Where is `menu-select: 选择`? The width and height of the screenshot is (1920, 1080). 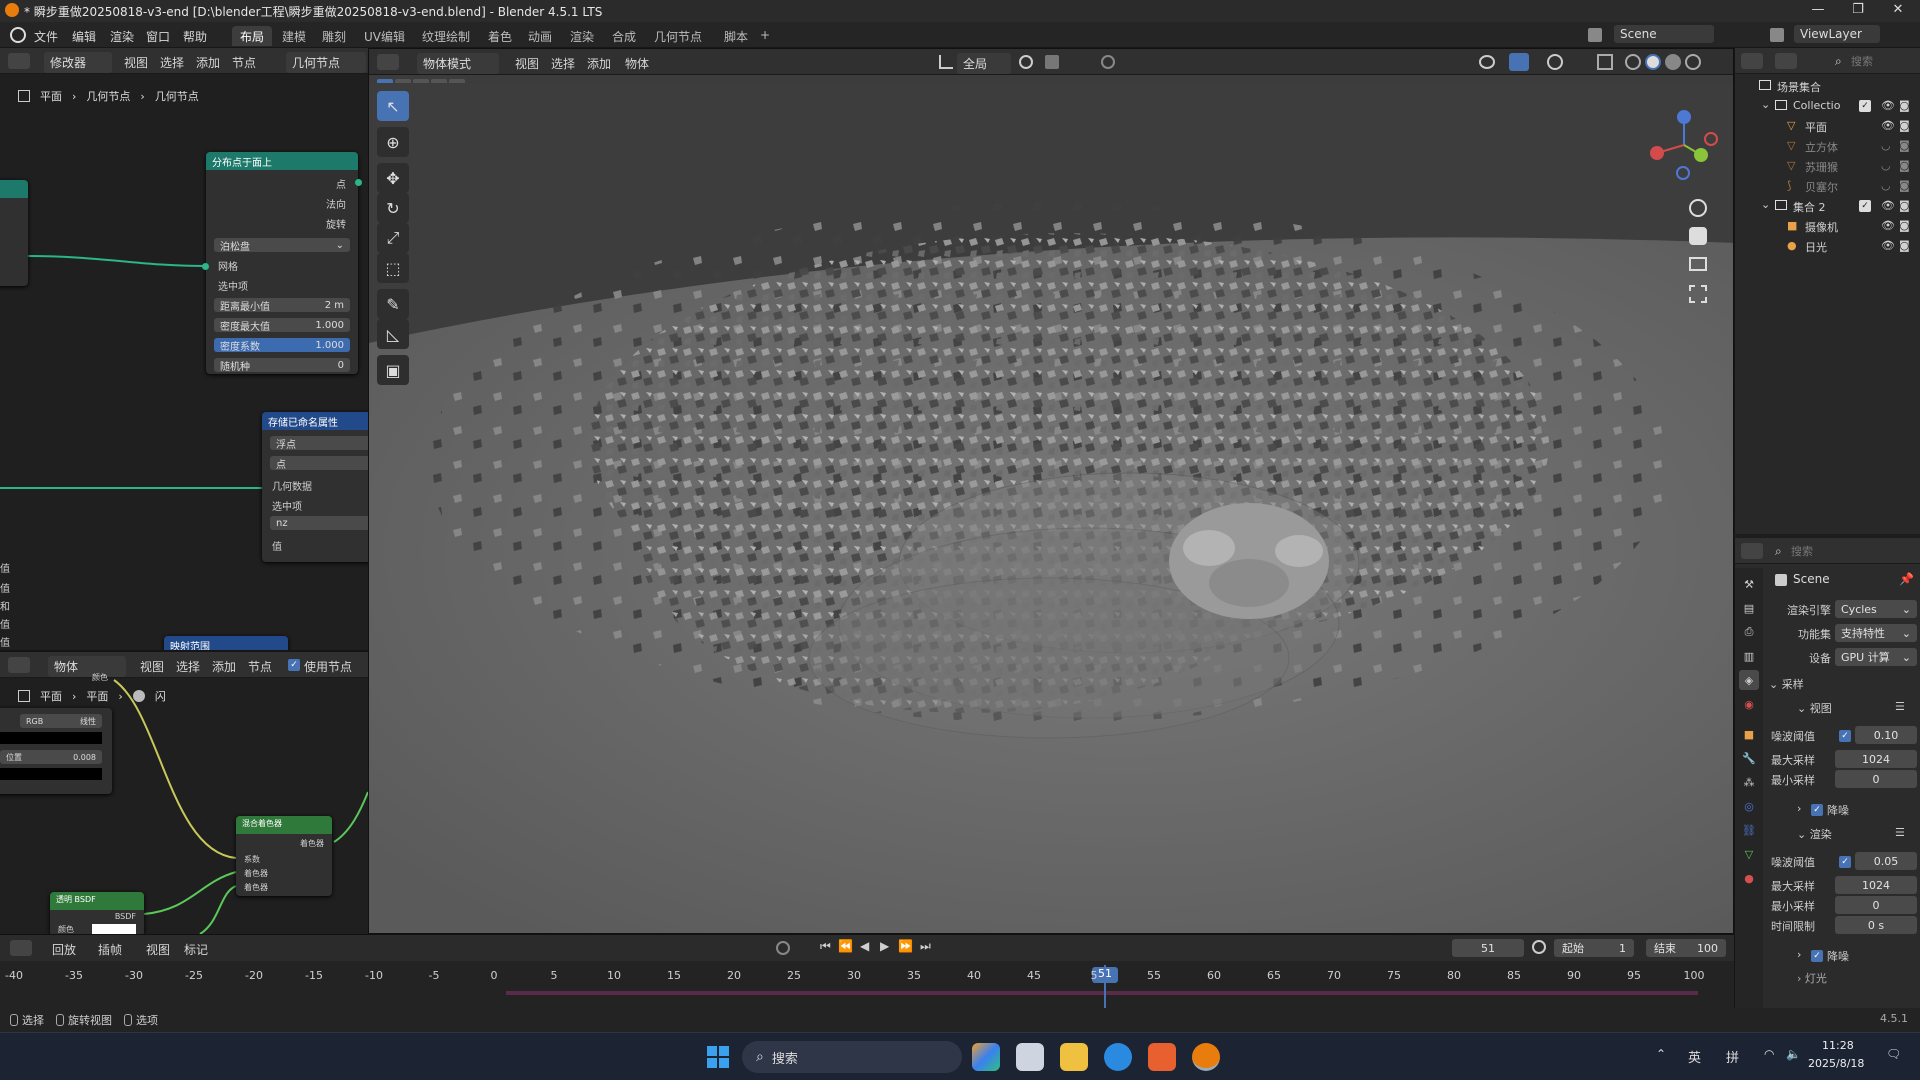
menu-select: 选择 is located at coordinates (563, 63).